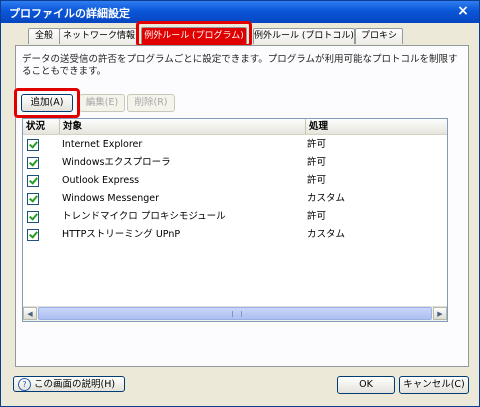 Image resolution: width=480 pixels, height=407 pixels. What do you see at coordinates (463, 11) in the screenshot?
I see `close-icon: ×` at bounding box center [463, 11].